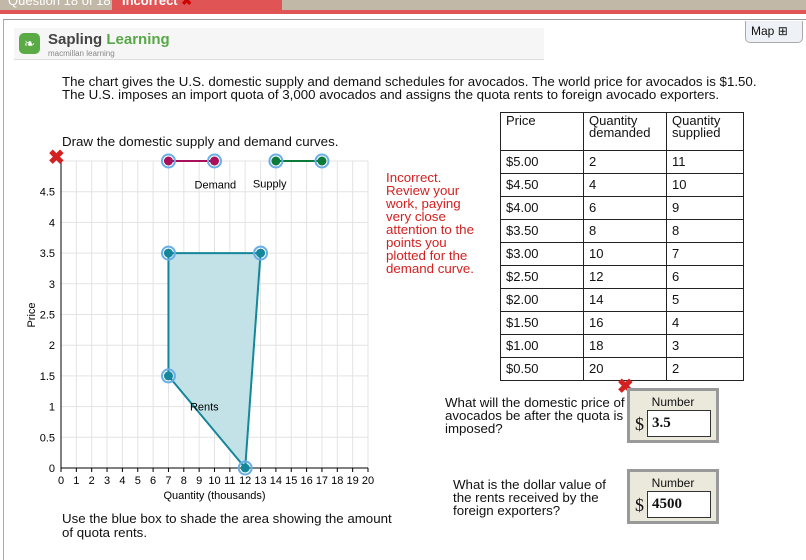 Image resolution: width=806 pixels, height=560 pixels. I want to click on x-tick-label: 7, so click(168, 481).